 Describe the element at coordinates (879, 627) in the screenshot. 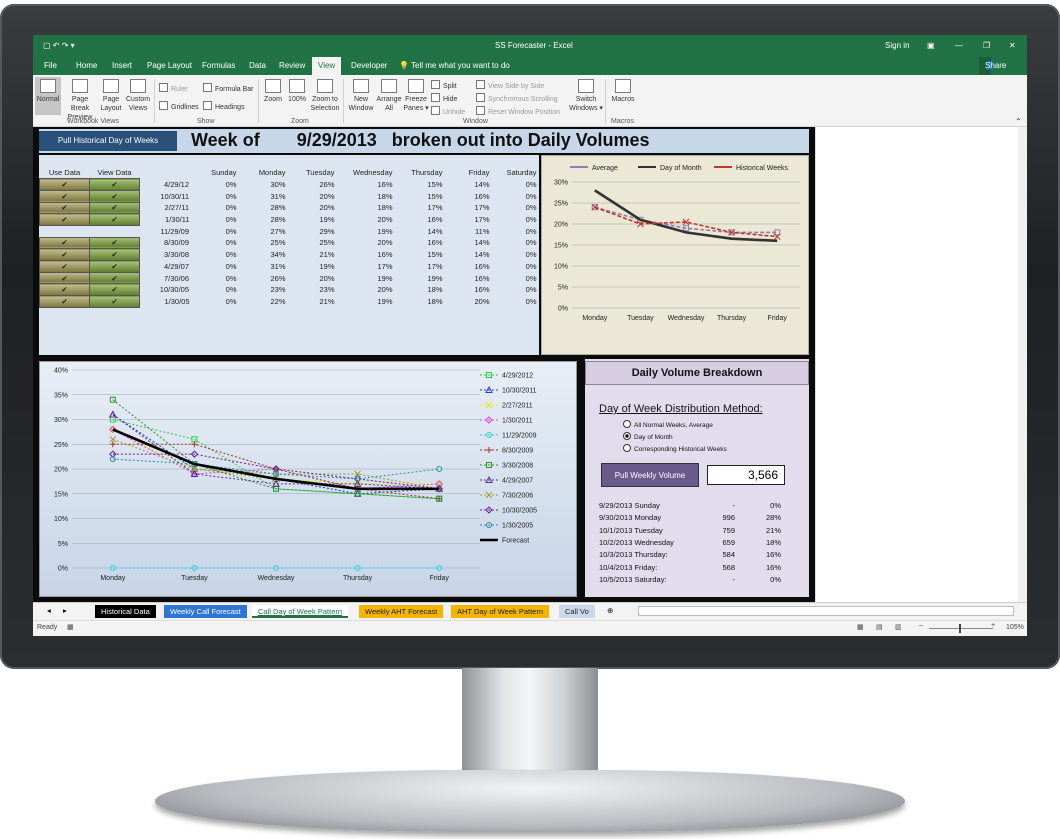

I see `page-layout-status-icon: ▤` at that location.